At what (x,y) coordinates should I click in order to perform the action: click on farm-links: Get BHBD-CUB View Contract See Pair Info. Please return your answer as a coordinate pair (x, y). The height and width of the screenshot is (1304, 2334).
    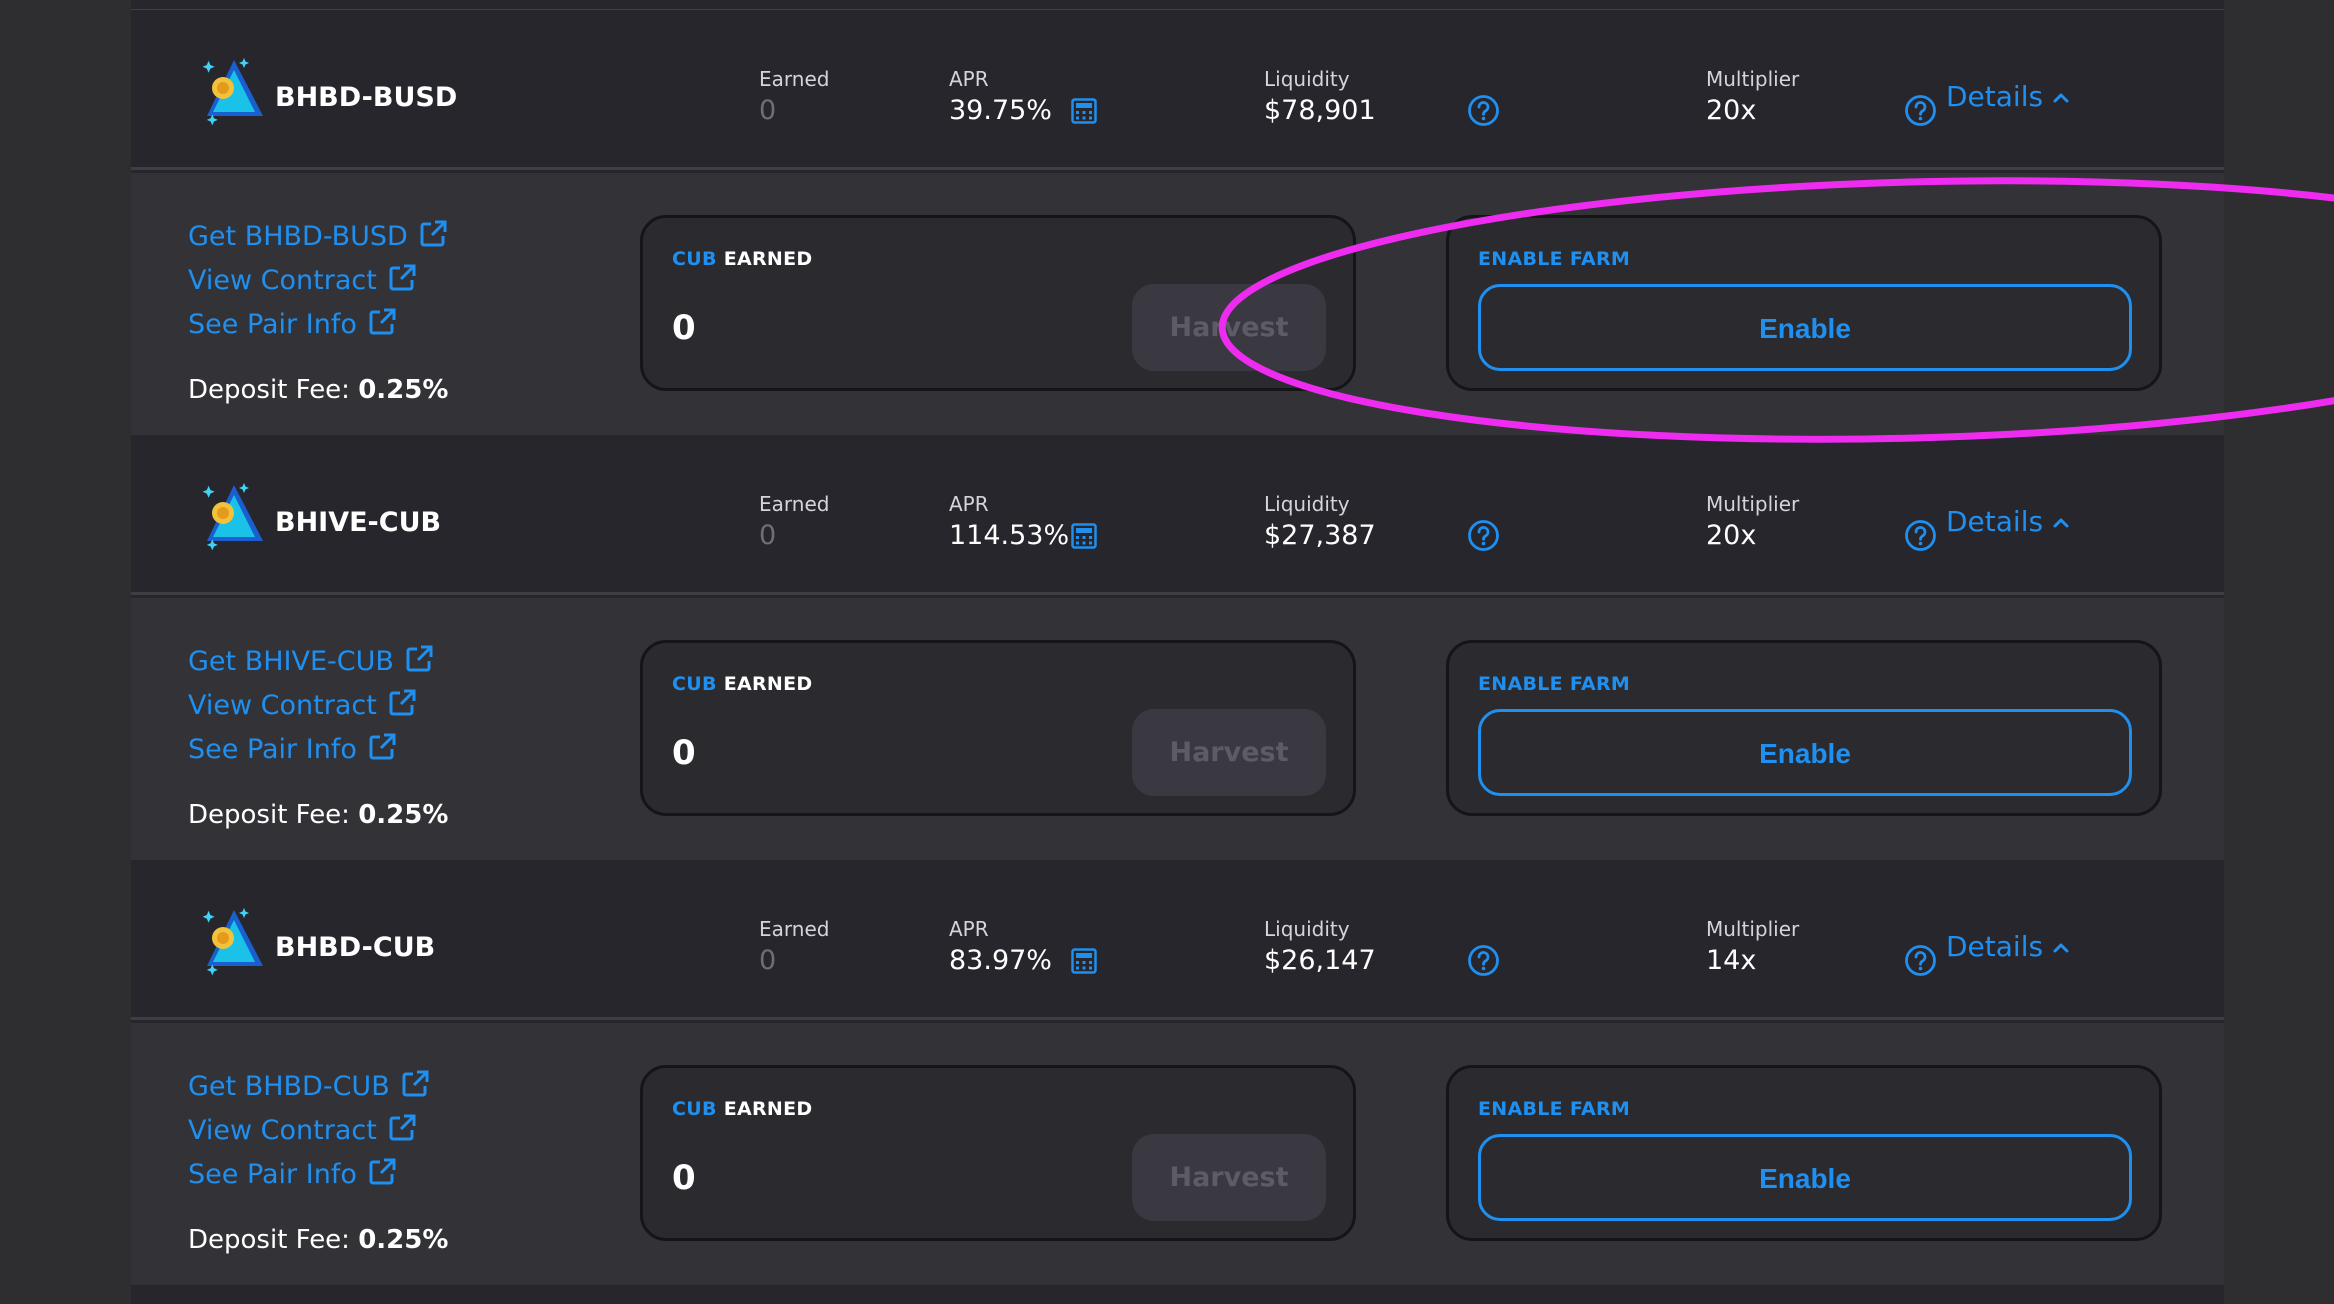
    Looking at the image, I should click on (309, 1131).